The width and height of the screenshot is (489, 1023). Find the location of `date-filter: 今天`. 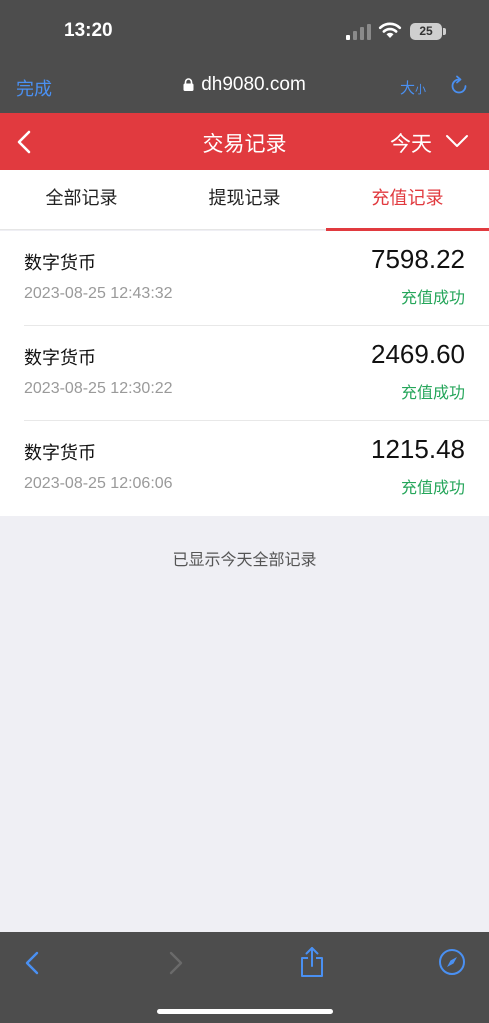

date-filter: 今天 is located at coordinates (411, 143).